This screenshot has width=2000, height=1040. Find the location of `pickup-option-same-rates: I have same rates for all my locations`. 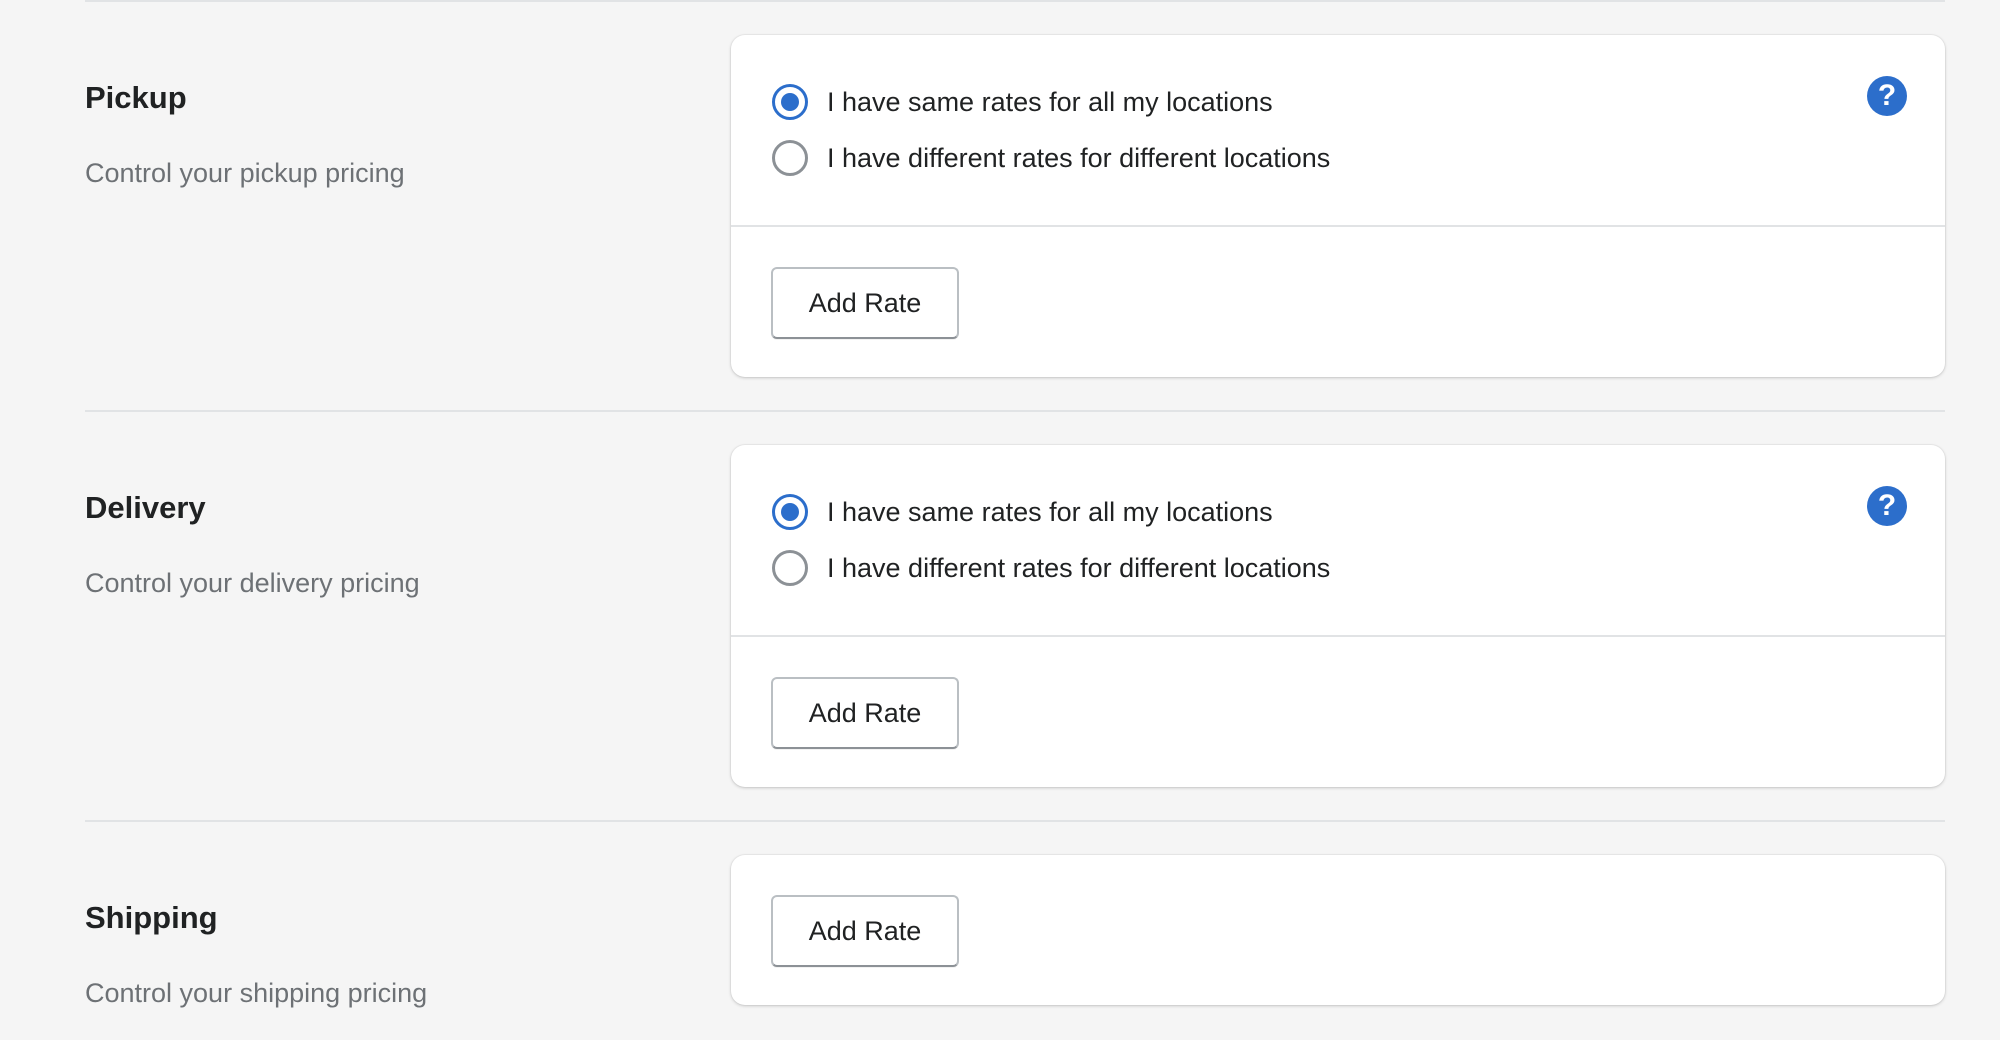

pickup-option-same-rates: I have same rates for all my locations is located at coordinates (1022, 102).